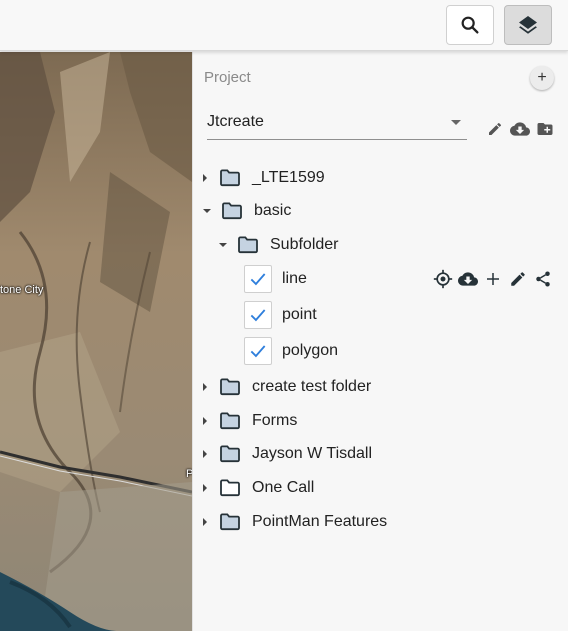  I want to click on new-folder-button, so click(545, 129).